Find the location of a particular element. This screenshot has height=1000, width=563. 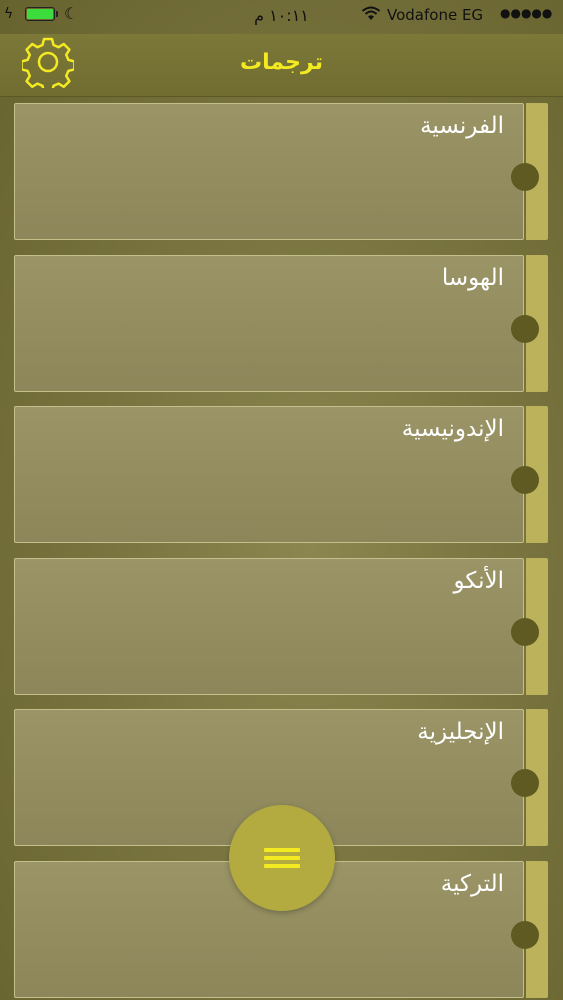

translation-label: التركية is located at coordinates (472, 884).